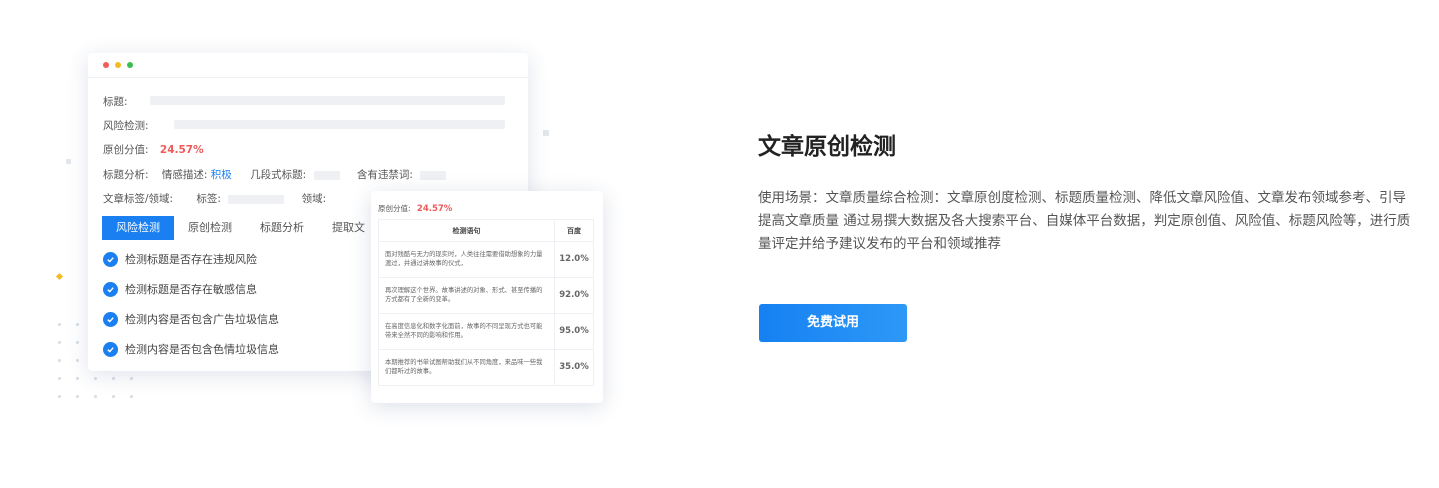 The image size is (1439, 488). I want to click on maximize-dot-icon, so click(130, 65).